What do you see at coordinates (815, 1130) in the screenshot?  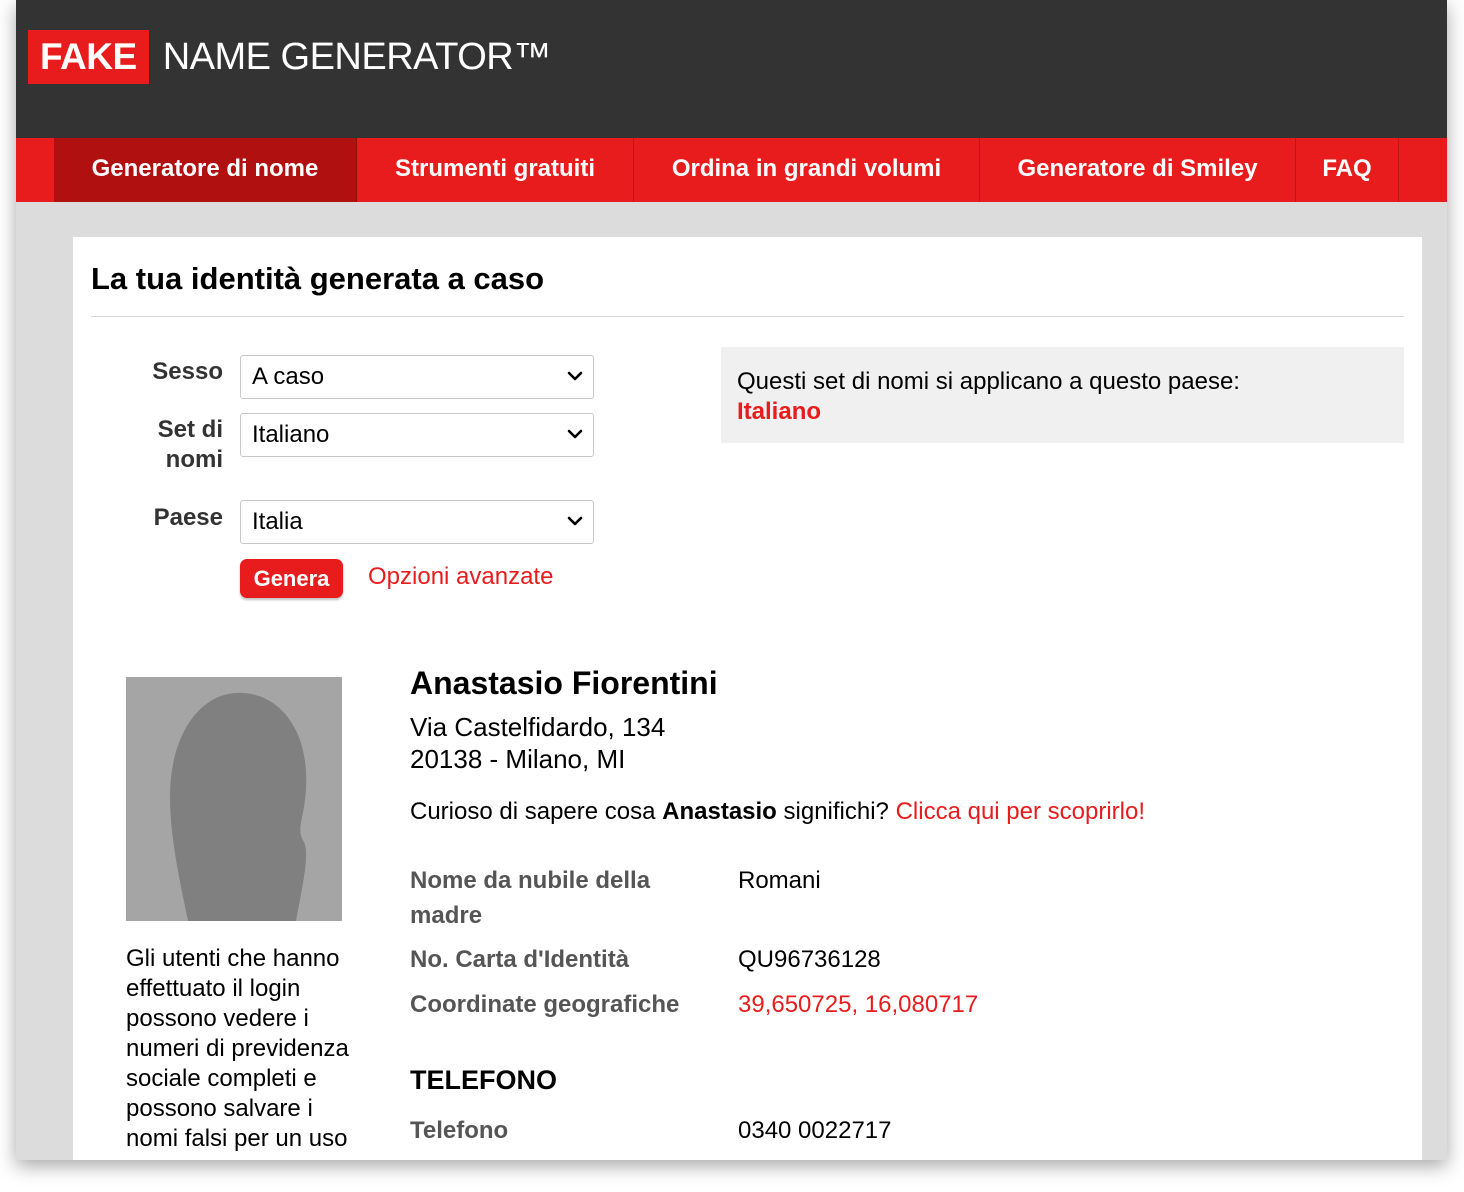 I see `phone-value: 0340 0022717` at bounding box center [815, 1130].